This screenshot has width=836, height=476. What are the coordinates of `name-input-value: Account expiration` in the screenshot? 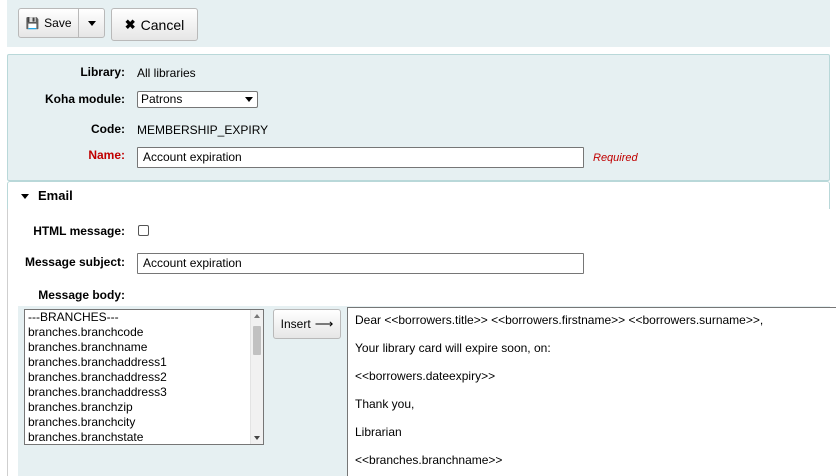 It's located at (192, 157).